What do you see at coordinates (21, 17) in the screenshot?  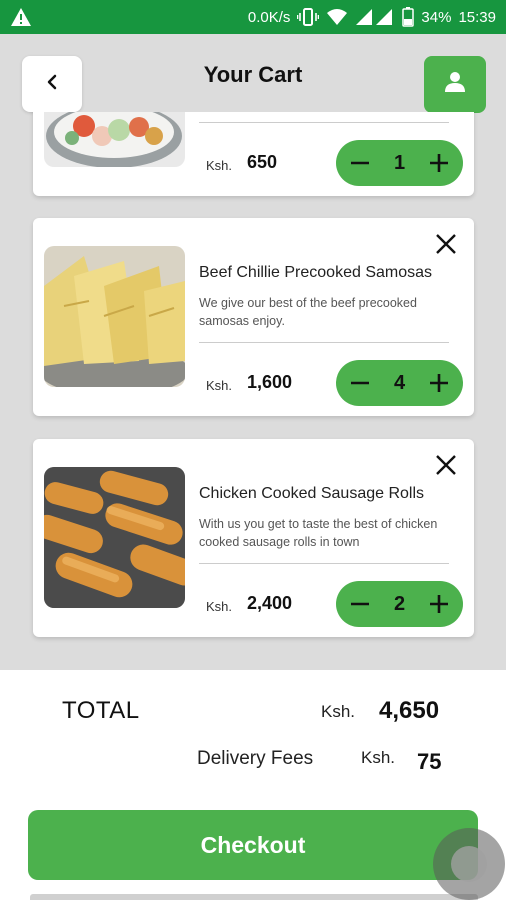 I see `warning-icon` at bounding box center [21, 17].